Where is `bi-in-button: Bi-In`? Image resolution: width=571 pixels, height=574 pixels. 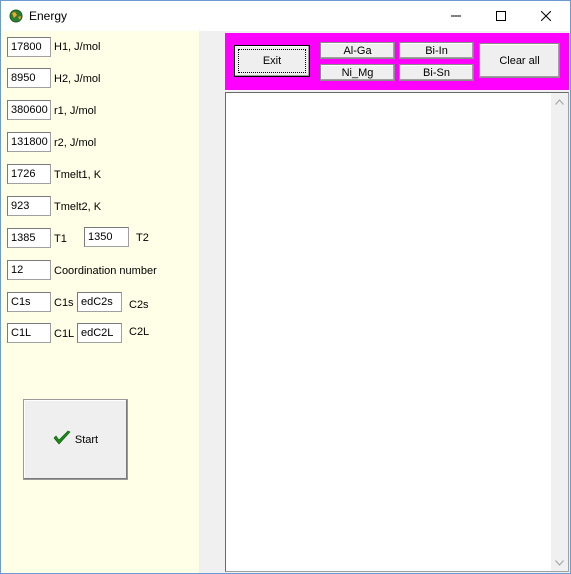
bi-in-button: Bi-In is located at coordinates (436, 50).